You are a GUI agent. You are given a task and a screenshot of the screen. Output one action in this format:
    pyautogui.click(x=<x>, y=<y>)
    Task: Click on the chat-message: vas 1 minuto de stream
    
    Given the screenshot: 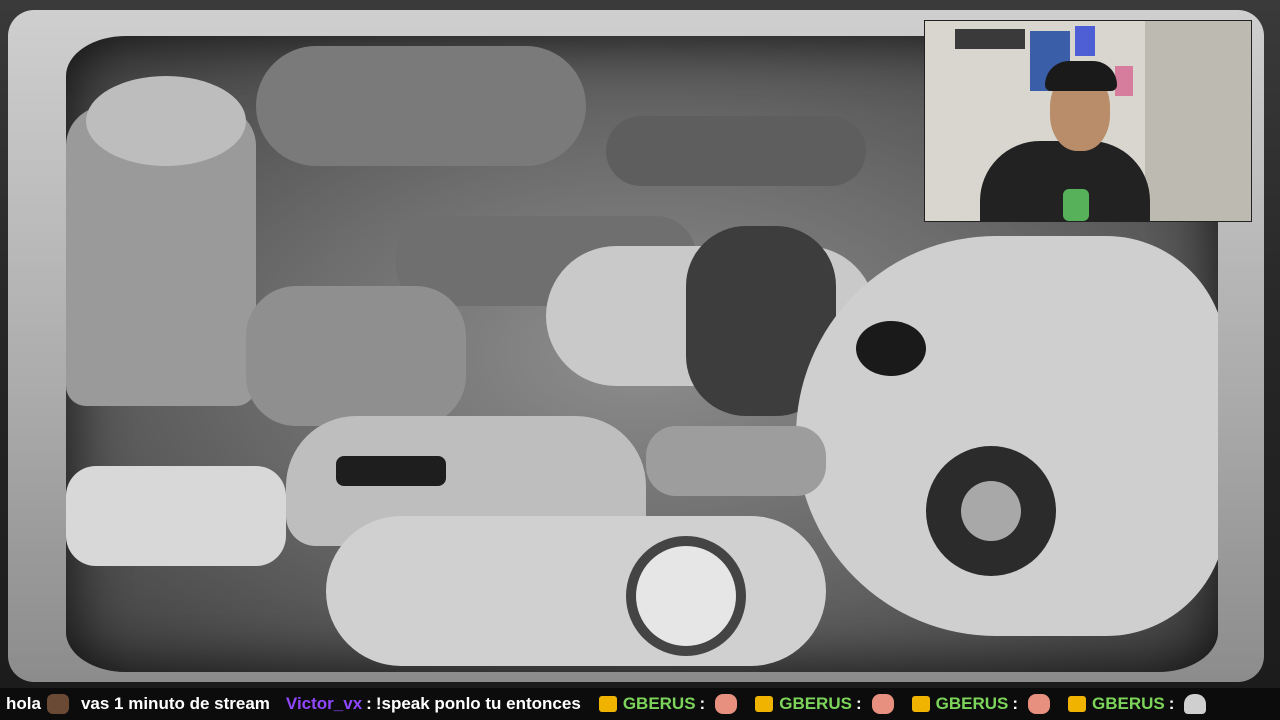 What is the action you would take?
    pyautogui.click(x=175, y=704)
    